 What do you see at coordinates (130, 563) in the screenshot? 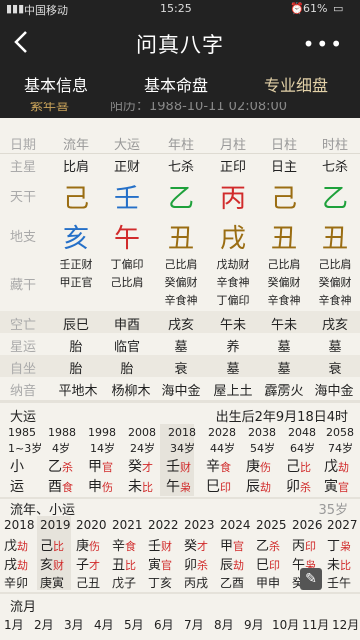
I see `liunian-zhi-3: 丑比` at bounding box center [130, 563].